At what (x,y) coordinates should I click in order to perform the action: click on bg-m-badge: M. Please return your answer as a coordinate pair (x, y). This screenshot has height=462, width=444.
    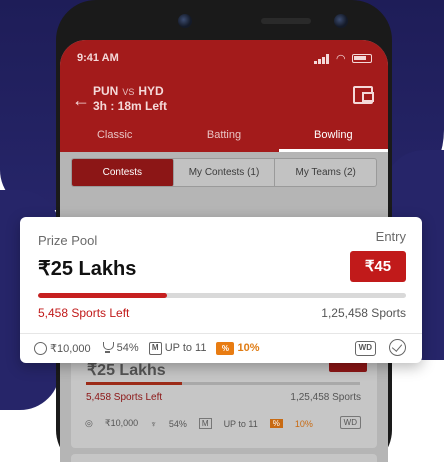
    Looking at the image, I should click on (205, 423).